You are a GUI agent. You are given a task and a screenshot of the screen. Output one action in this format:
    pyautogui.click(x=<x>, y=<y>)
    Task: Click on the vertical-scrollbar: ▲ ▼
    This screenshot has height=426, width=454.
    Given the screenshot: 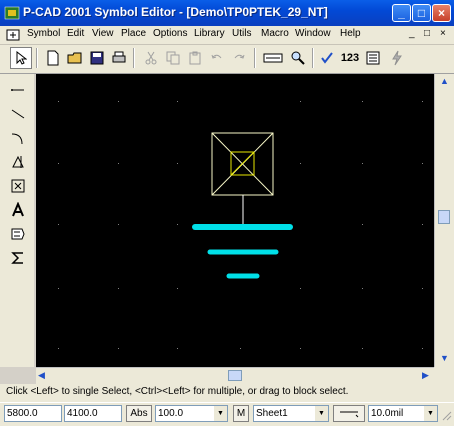 What is the action you would take?
    pyautogui.click(x=444, y=220)
    